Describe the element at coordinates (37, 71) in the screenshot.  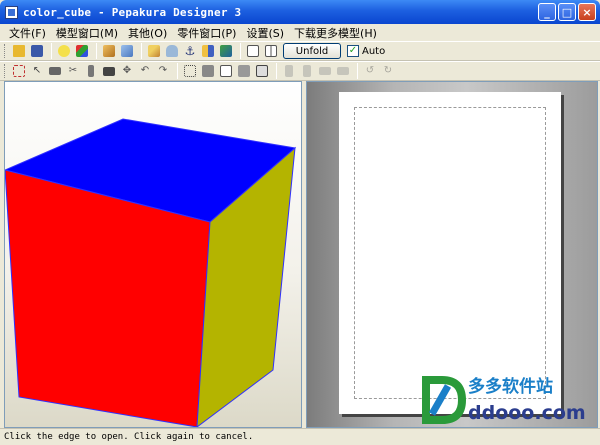
I see `edit-icon: ↖` at that location.